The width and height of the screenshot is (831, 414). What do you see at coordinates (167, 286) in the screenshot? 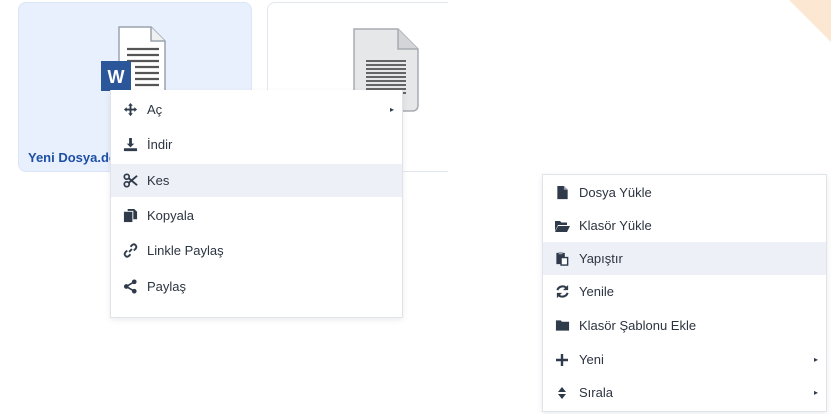
I see `menu-item-label: Paylaş` at bounding box center [167, 286].